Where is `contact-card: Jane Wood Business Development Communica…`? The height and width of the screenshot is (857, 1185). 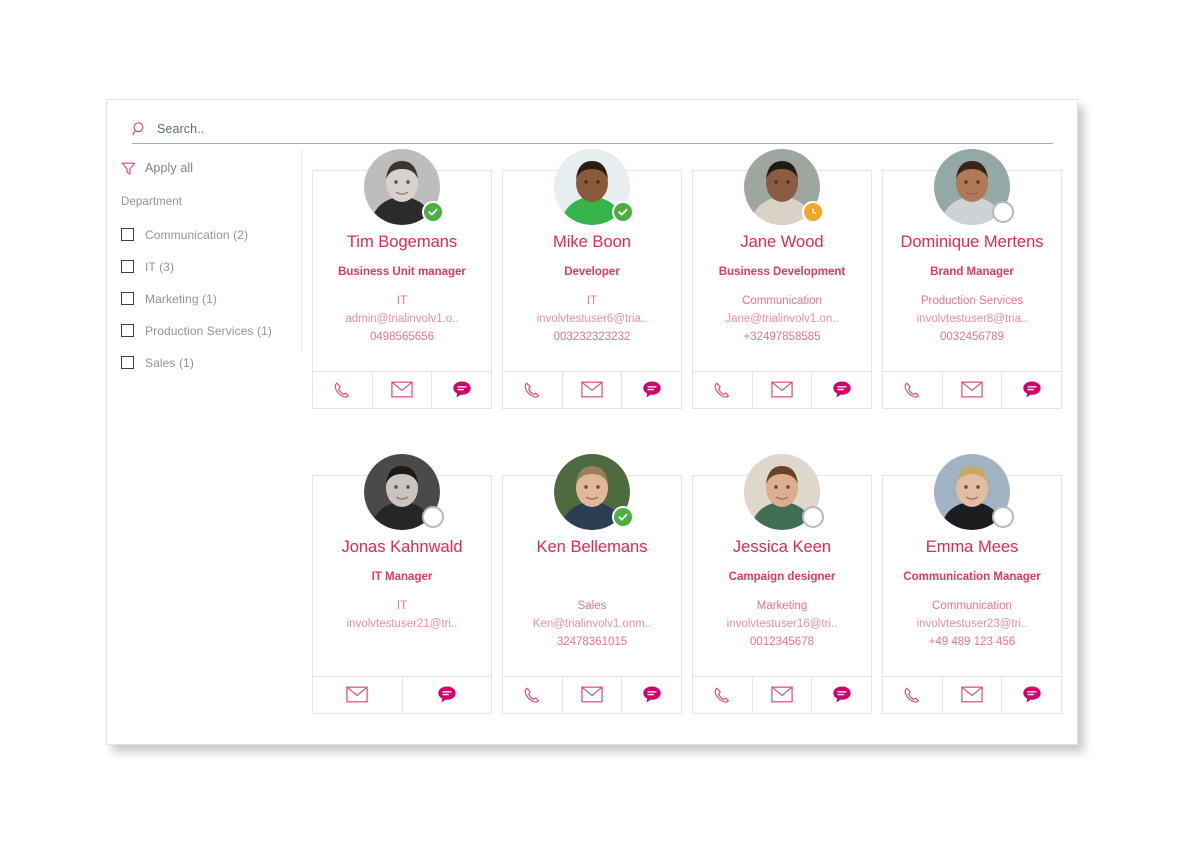
contact-card: Jane Wood Business Development Communica… is located at coordinates (782, 279).